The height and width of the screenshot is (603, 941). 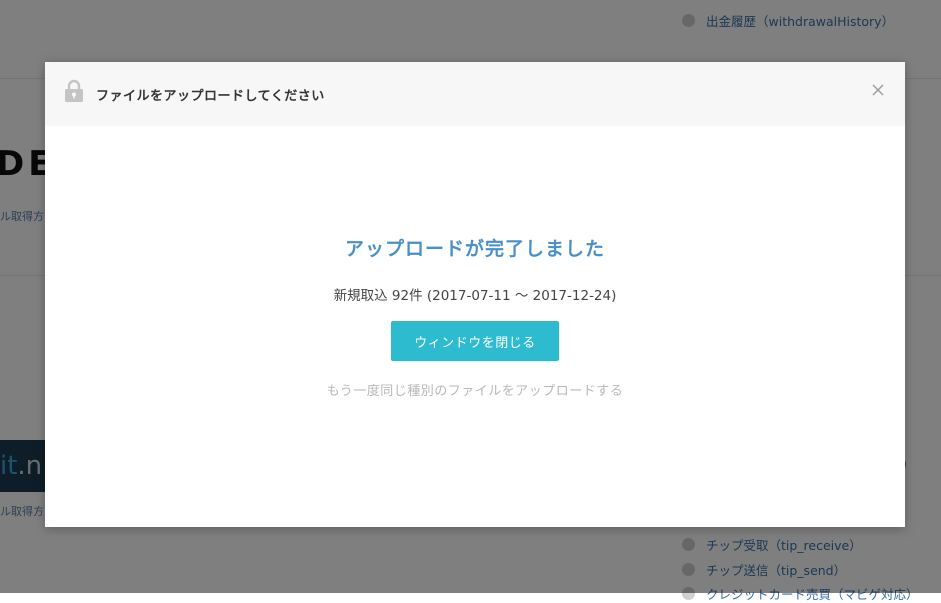 What do you see at coordinates (475, 341) in the screenshot?
I see `close-window-button: ウィンドウを閉じる` at bounding box center [475, 341].